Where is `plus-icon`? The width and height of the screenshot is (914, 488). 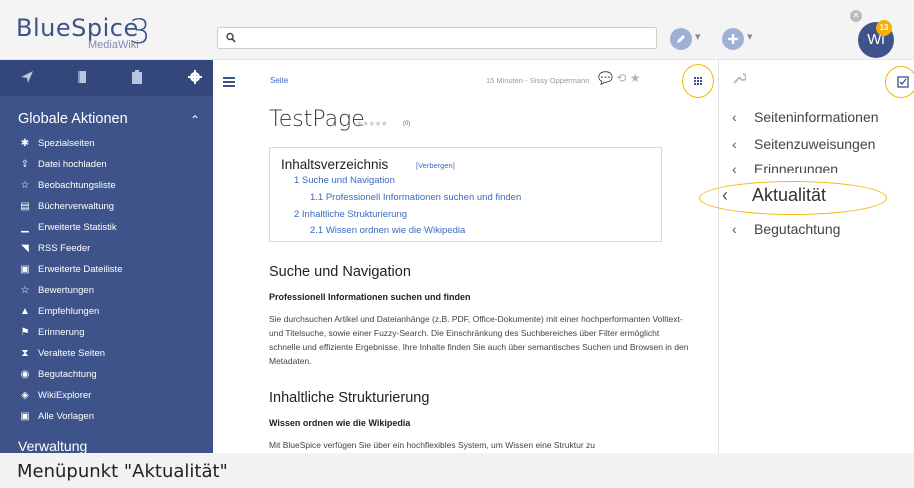 plus-icon is located at coordinates (733, 44).